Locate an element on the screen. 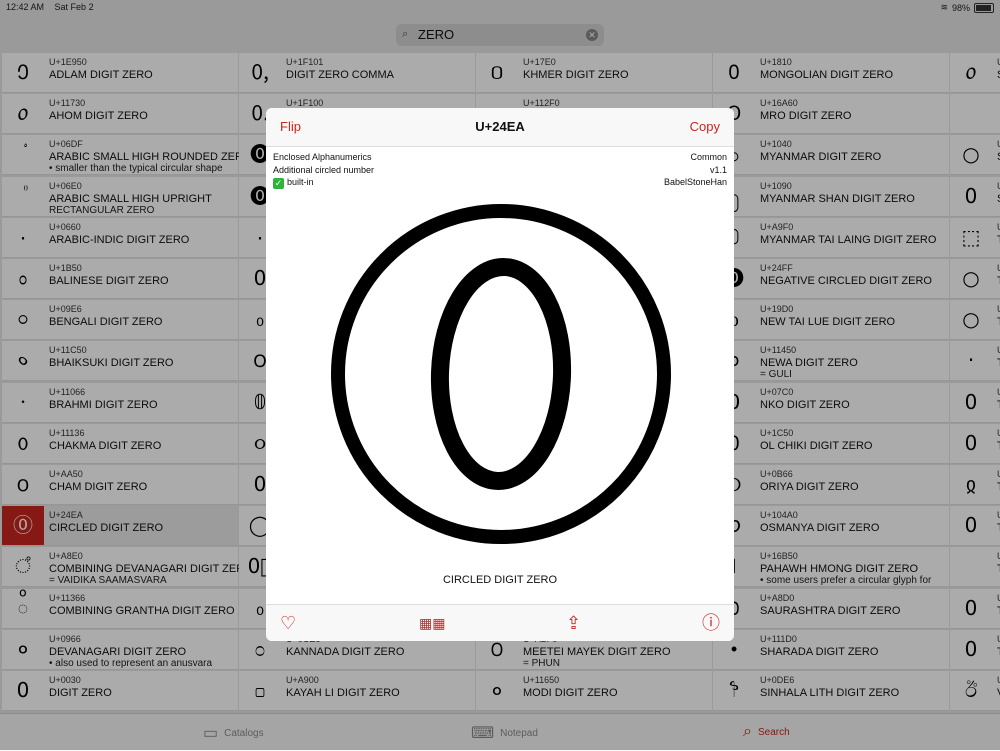 The height and width of the screenshot is (751, 1000). subhead-name: Additional circled number is located at coordinates (324, 169).